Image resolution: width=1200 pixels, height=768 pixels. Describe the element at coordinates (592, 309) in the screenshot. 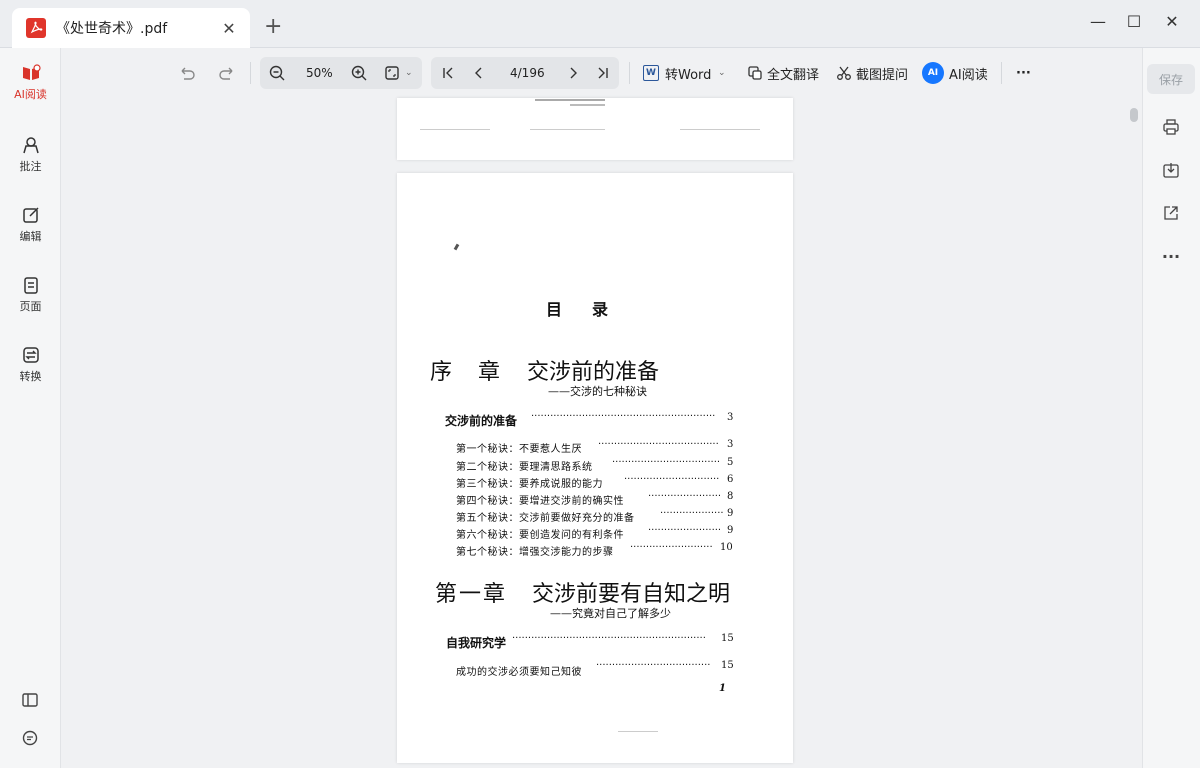

I see `toc-title: 目录` at that location.